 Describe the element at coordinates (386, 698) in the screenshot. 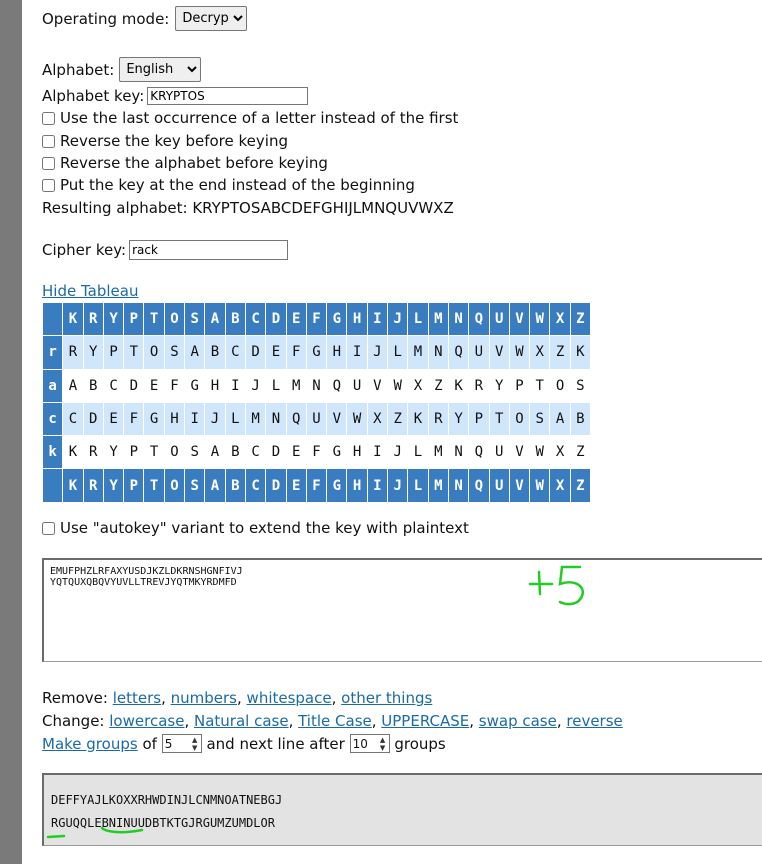

I see `remove-other-things-link: other things` at that location.